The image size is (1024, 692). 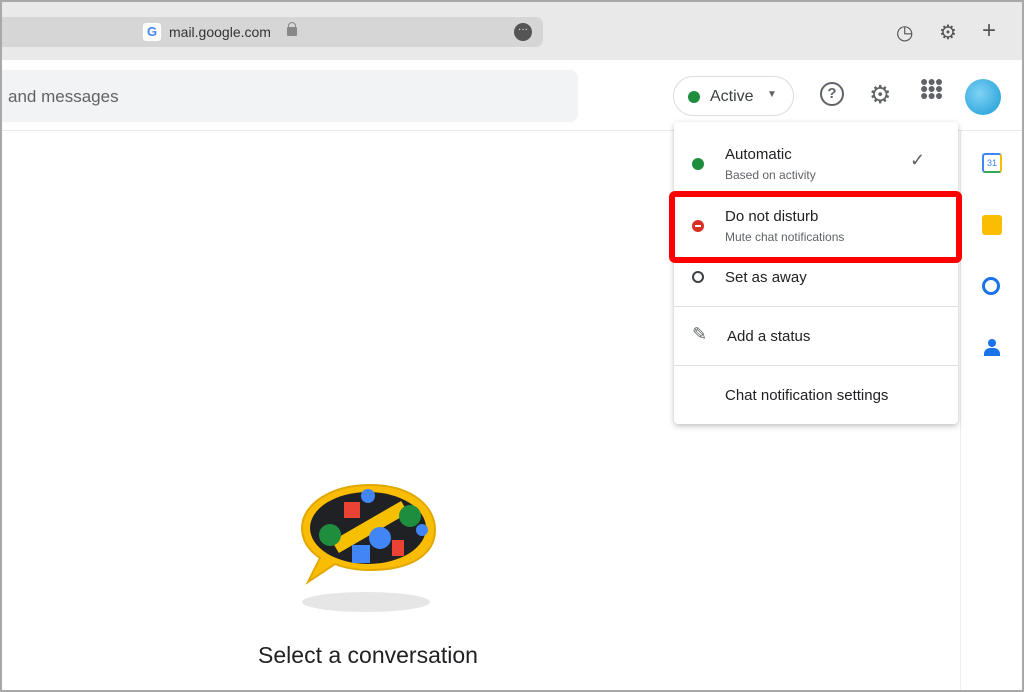 I want to click on item-title: Automatic, so click(x=758, y=154).